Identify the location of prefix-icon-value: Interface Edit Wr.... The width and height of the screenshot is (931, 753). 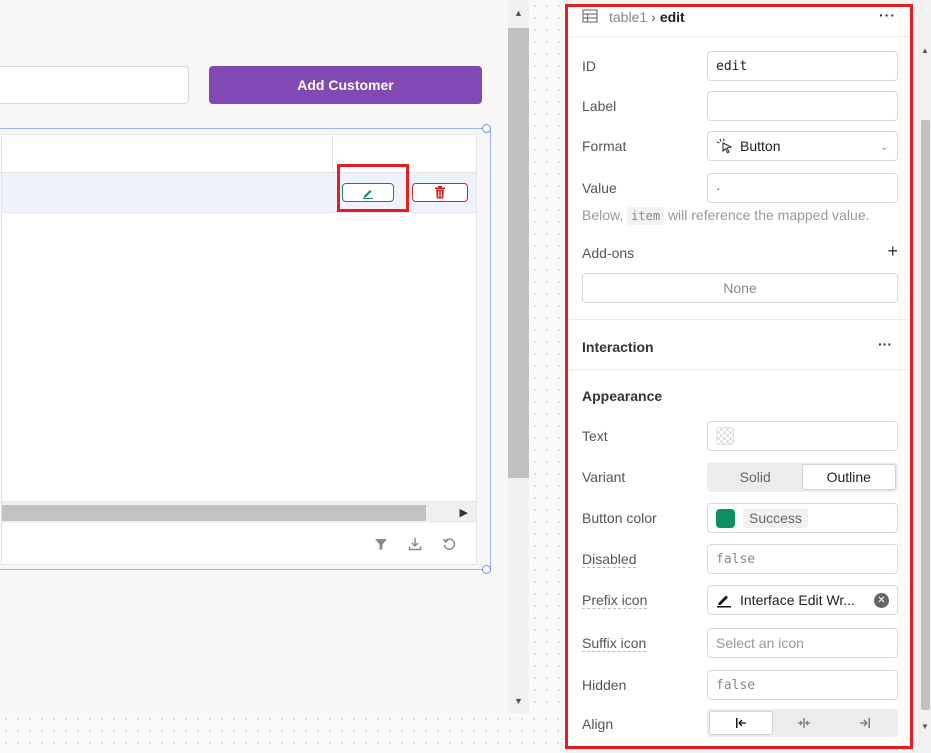
(797, 600).